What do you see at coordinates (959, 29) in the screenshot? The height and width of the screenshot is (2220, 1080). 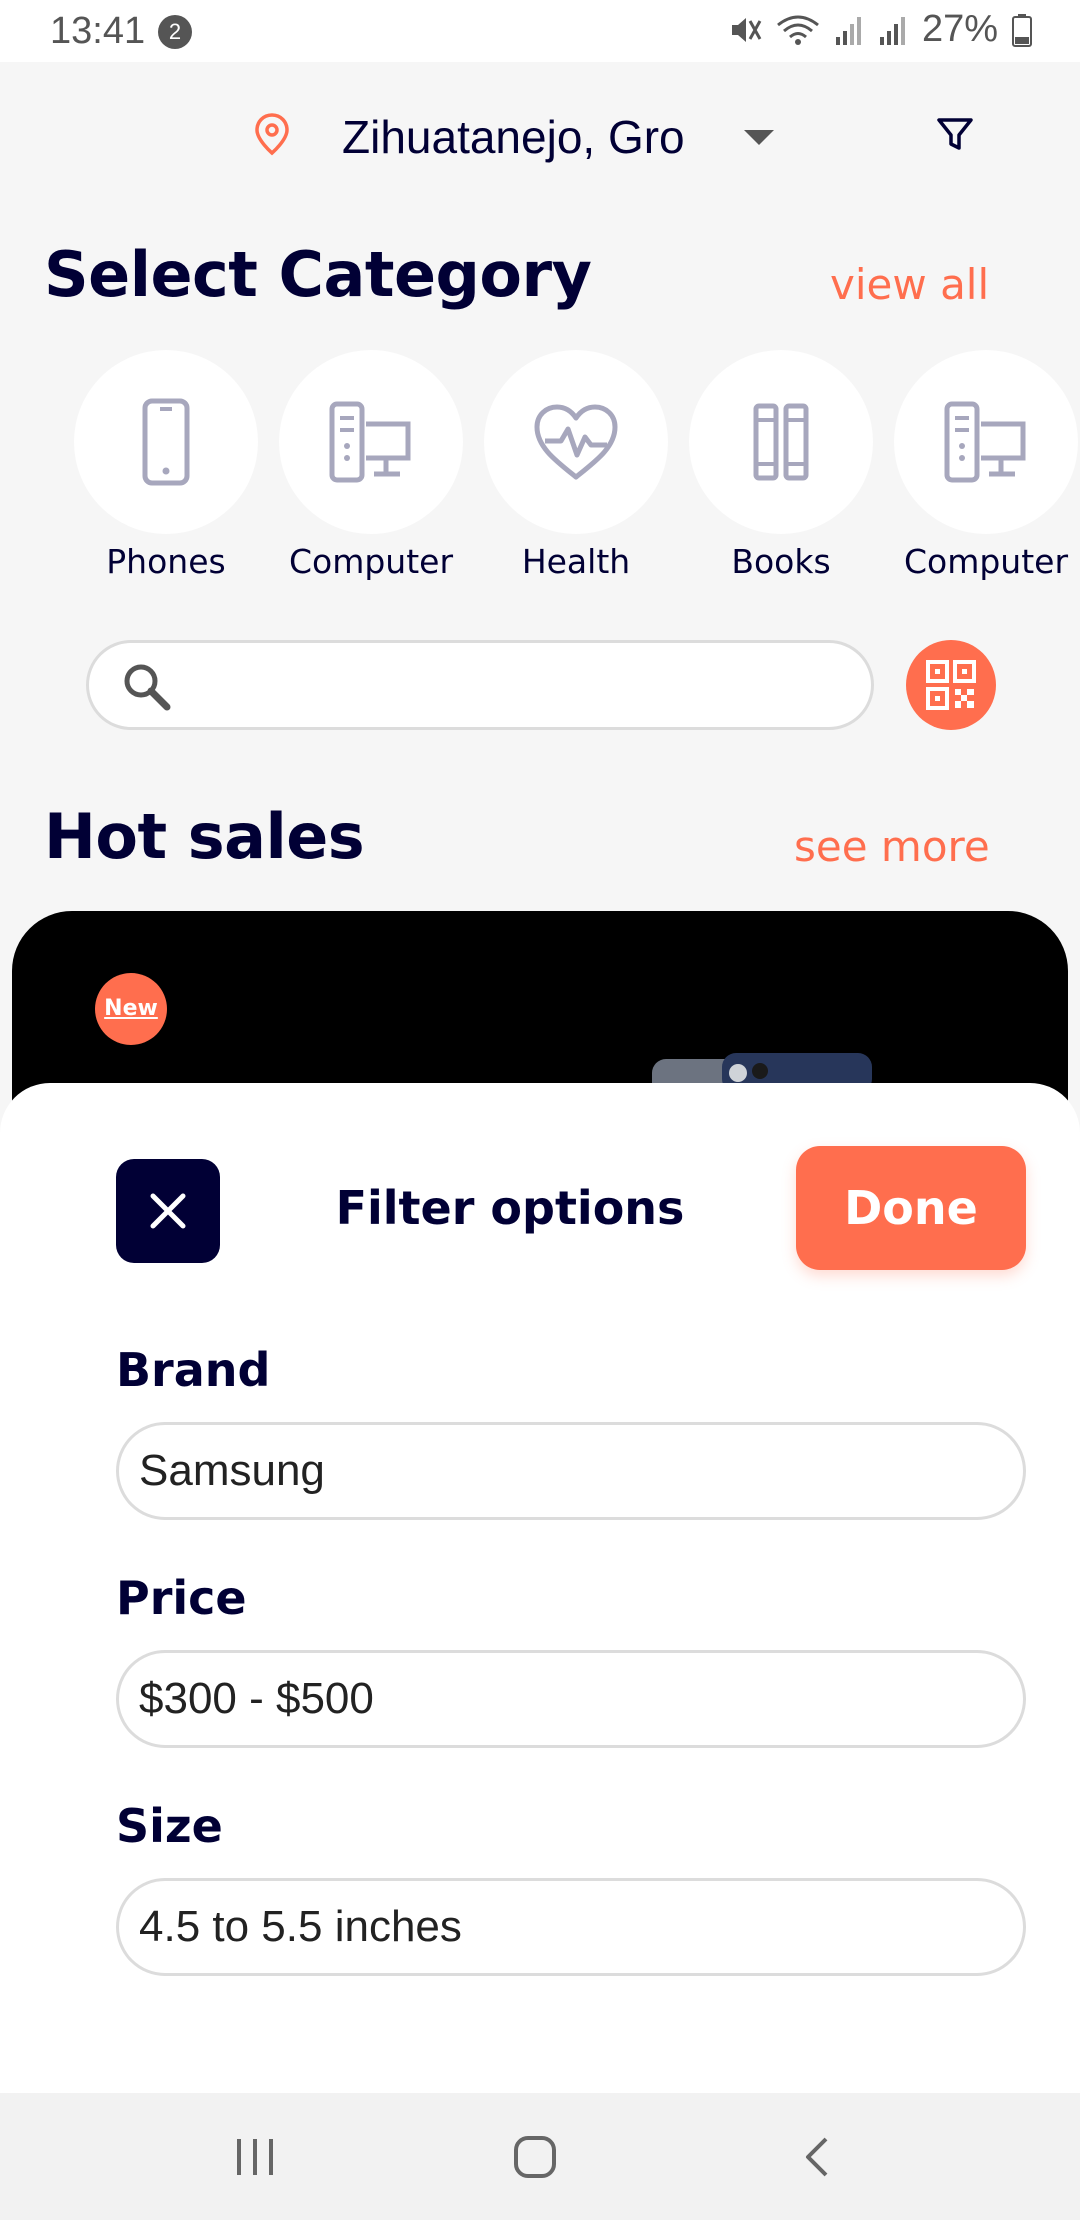 I see `battery-percent: 27%` at bounding box center [959, 29].